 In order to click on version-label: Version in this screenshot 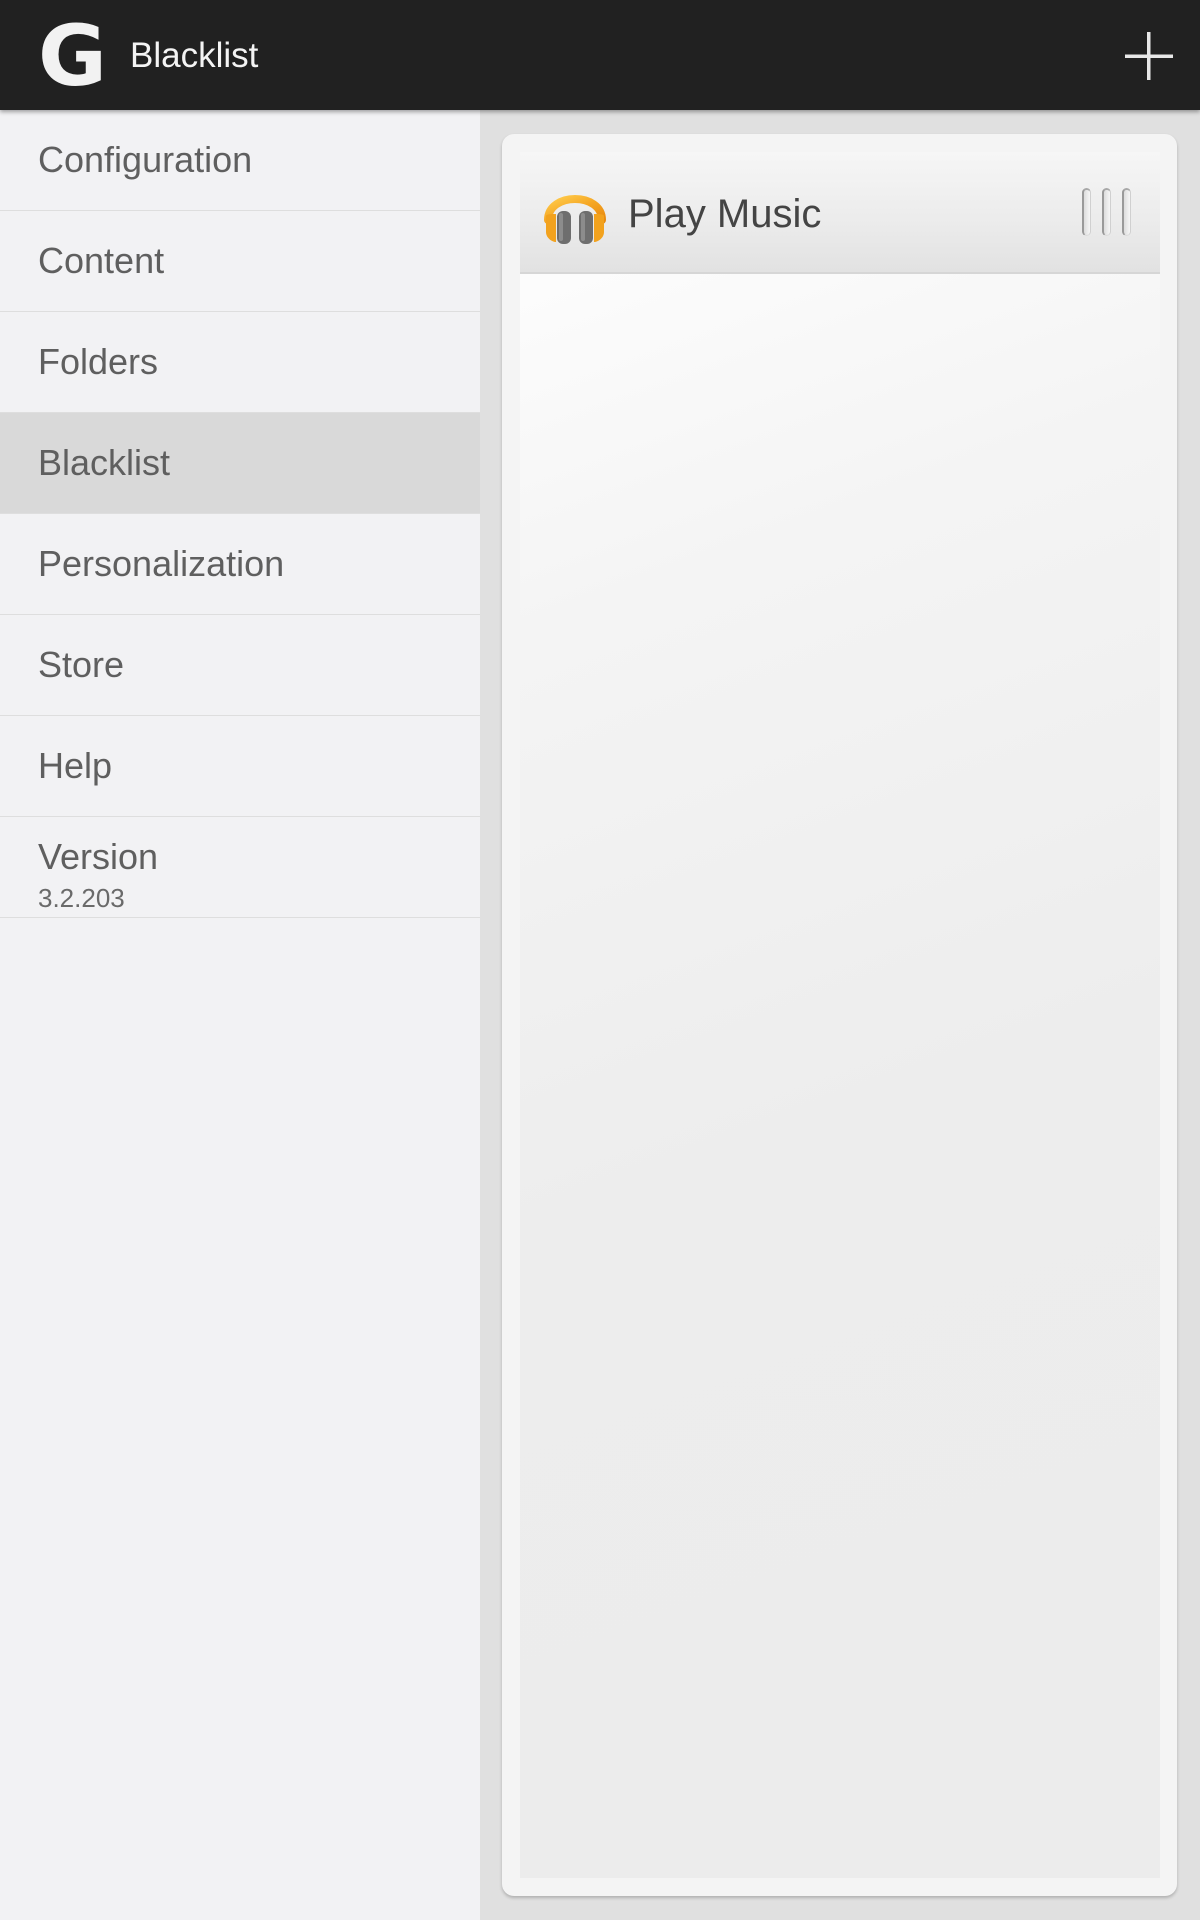, I will do `click(98, 856)`.